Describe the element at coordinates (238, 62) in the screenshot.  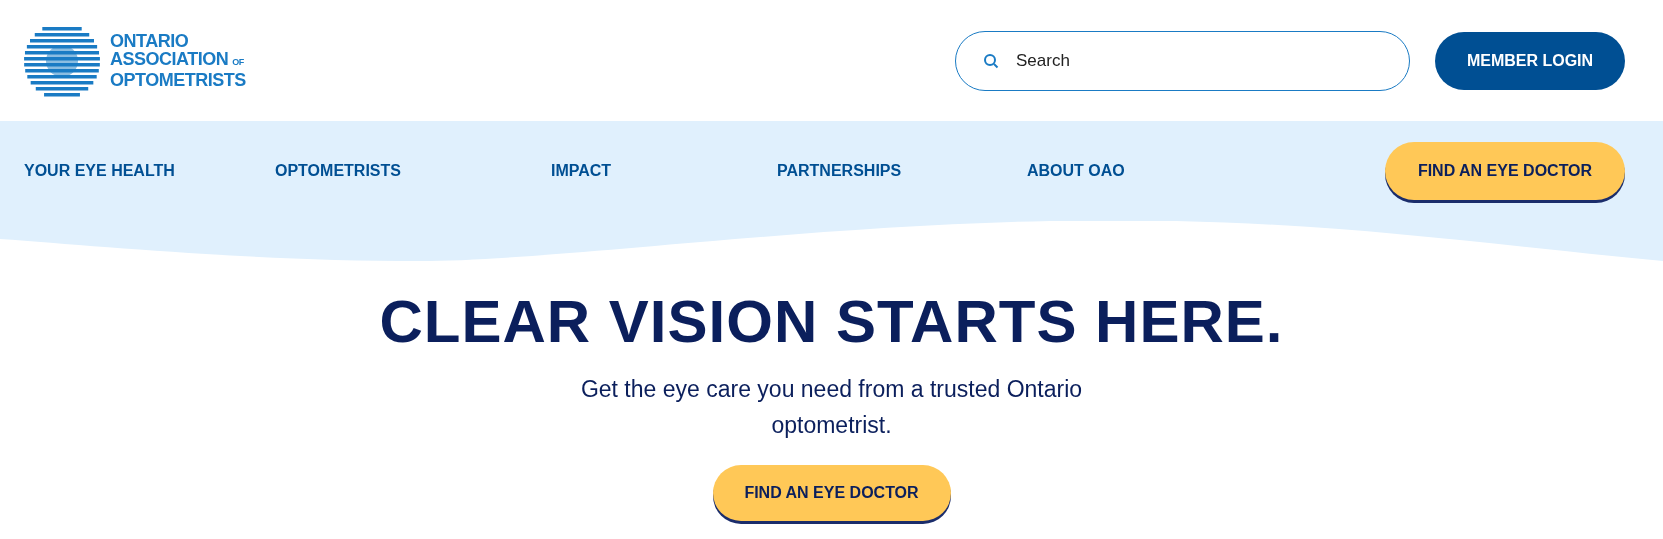
I see `logo-text: OF` at that location.